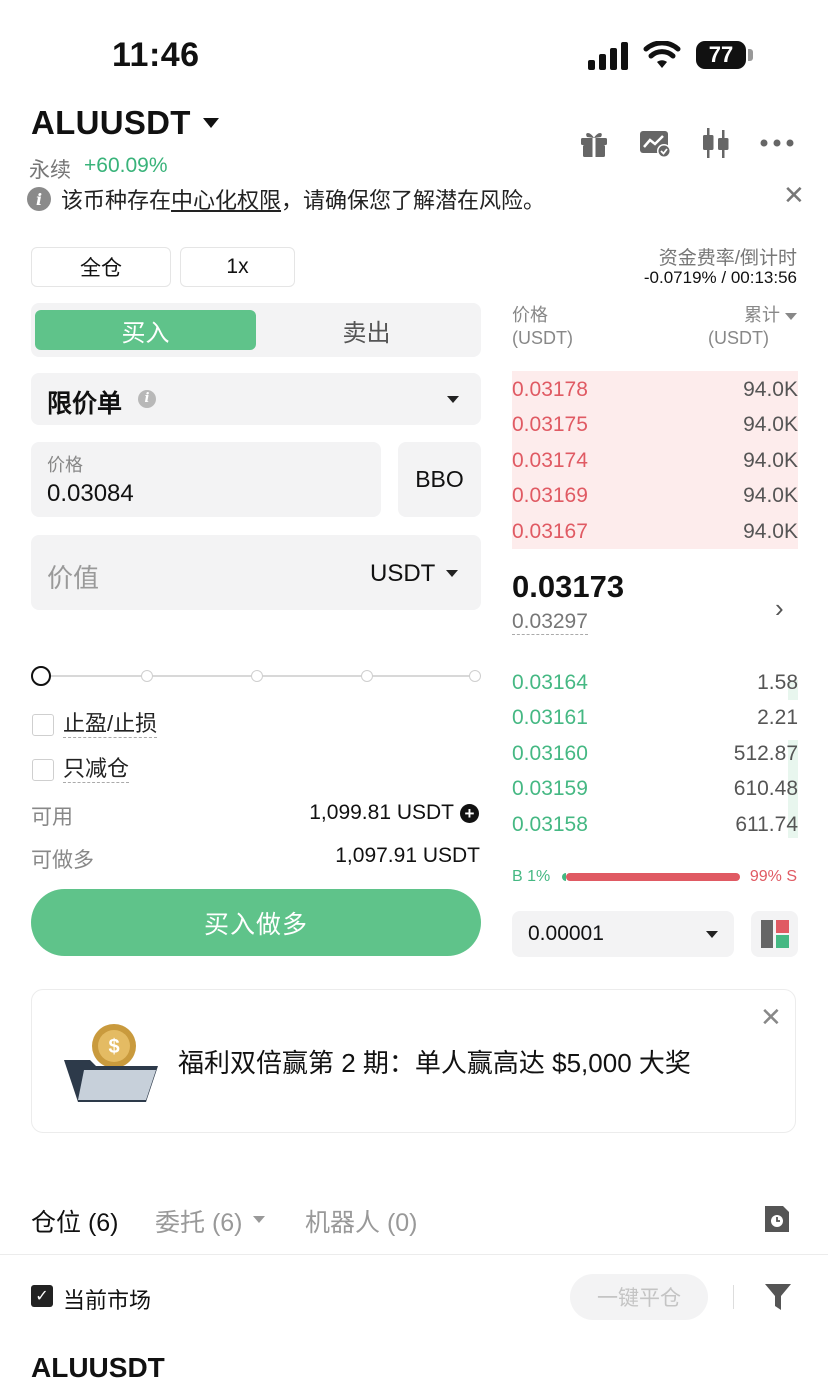  What do you see at coordinates (361, 1221) in the screenshot?
I see `tab-bots: 机器人 (0)` at bounding box center [361, 1221].